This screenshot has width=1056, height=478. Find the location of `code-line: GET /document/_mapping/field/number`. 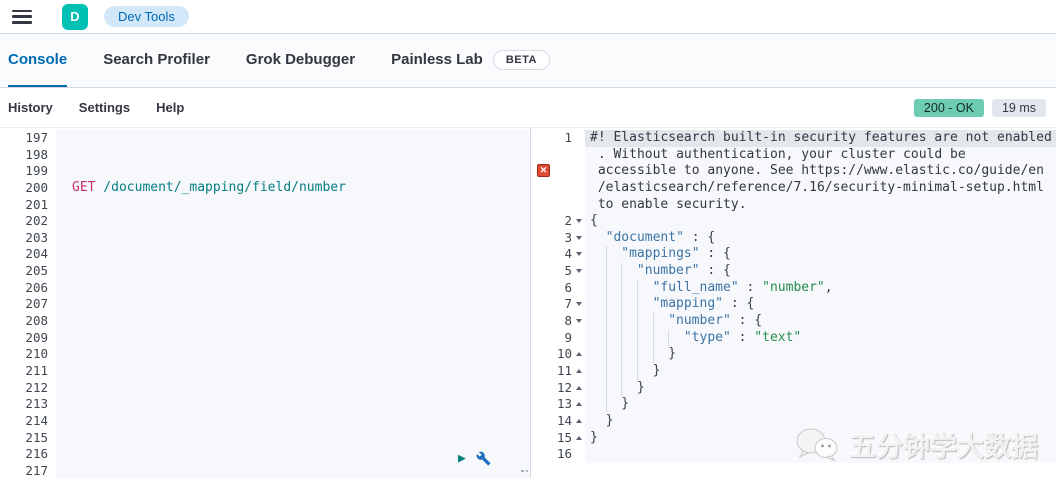

code-line: GET /document/_mapping/field/number is located at coordinates (293, 188).